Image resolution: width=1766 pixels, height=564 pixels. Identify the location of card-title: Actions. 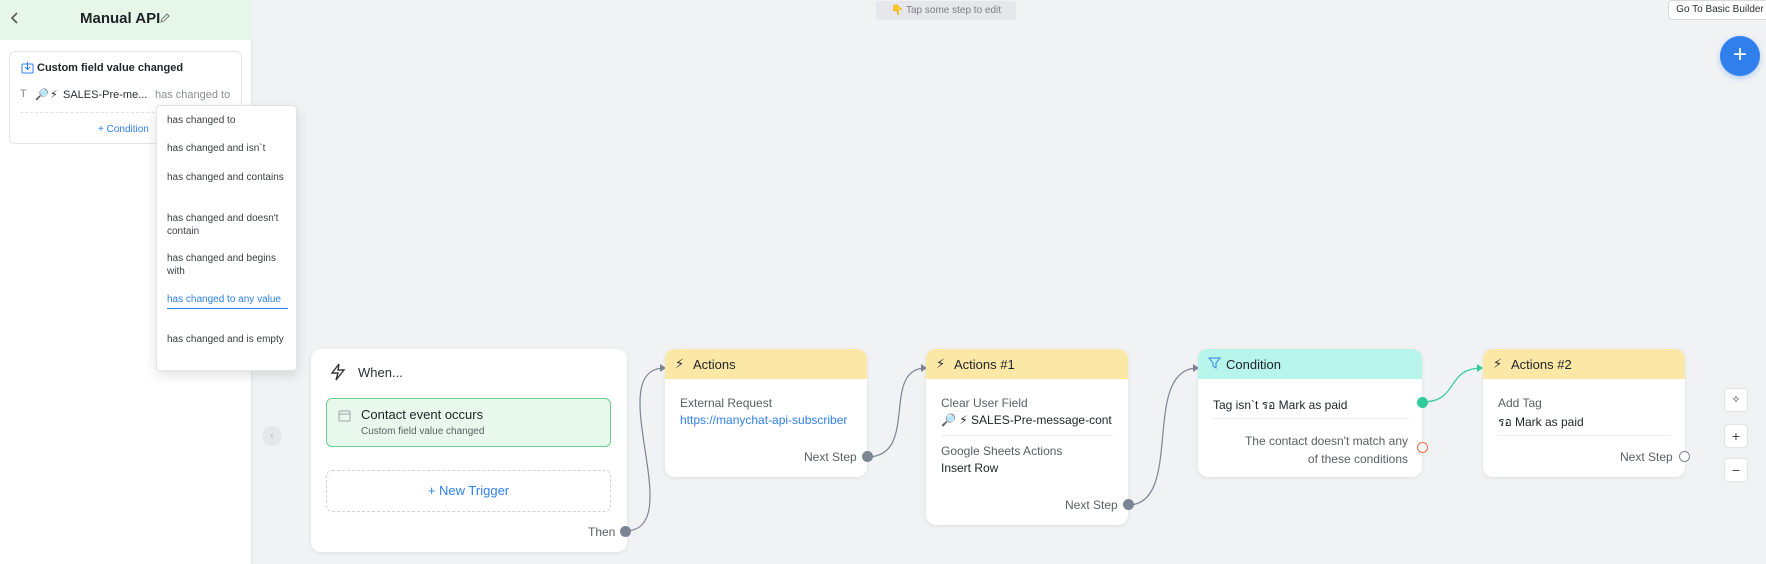
(714, 364).